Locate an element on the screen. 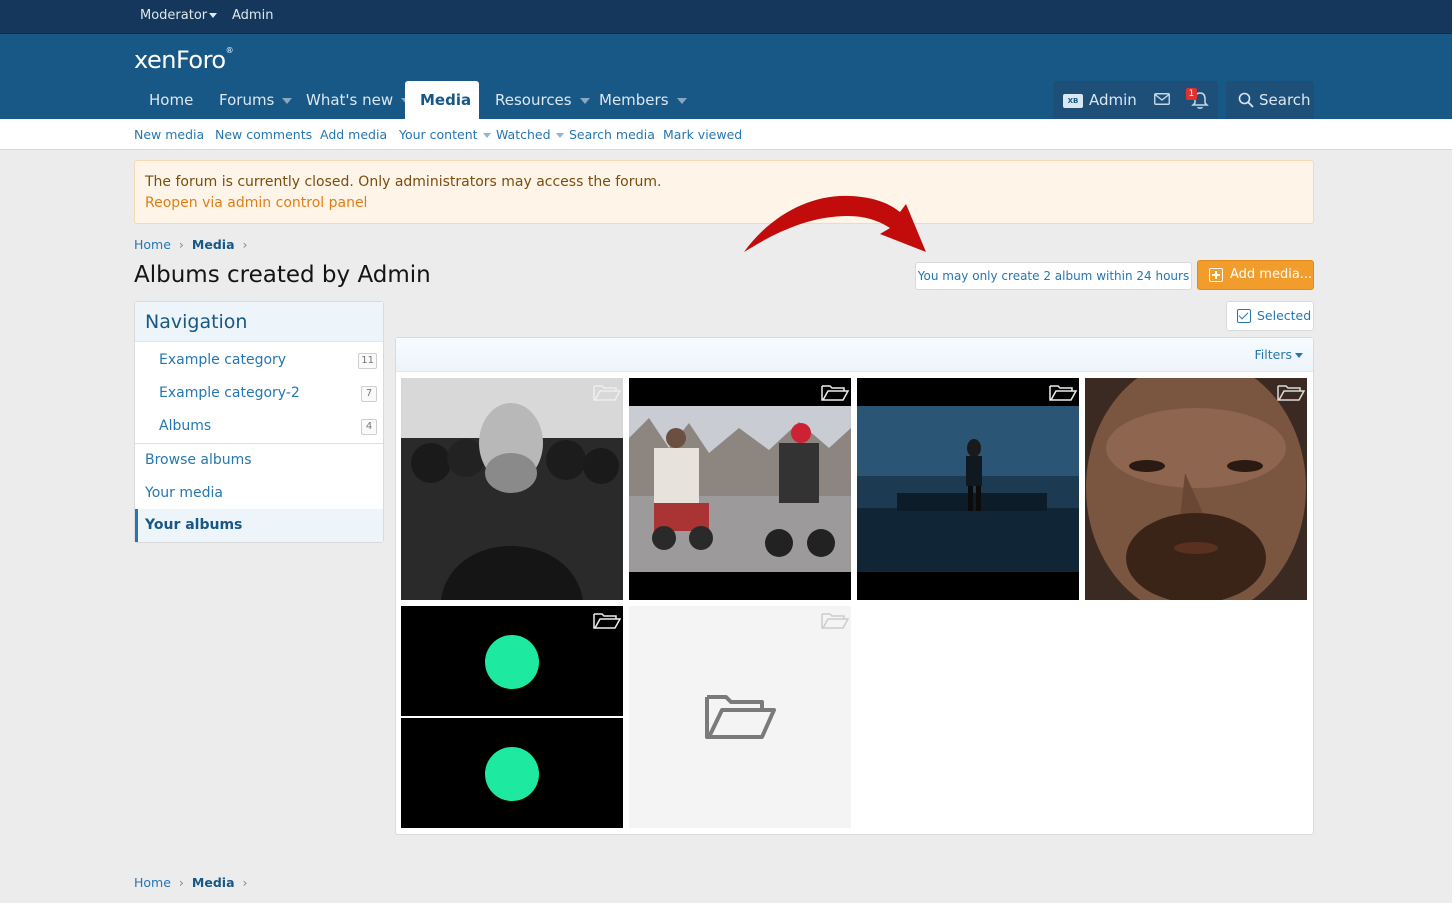 This screenshot has width=1452, height=903. checkbox-icon is located at coordinates (1244, 316).